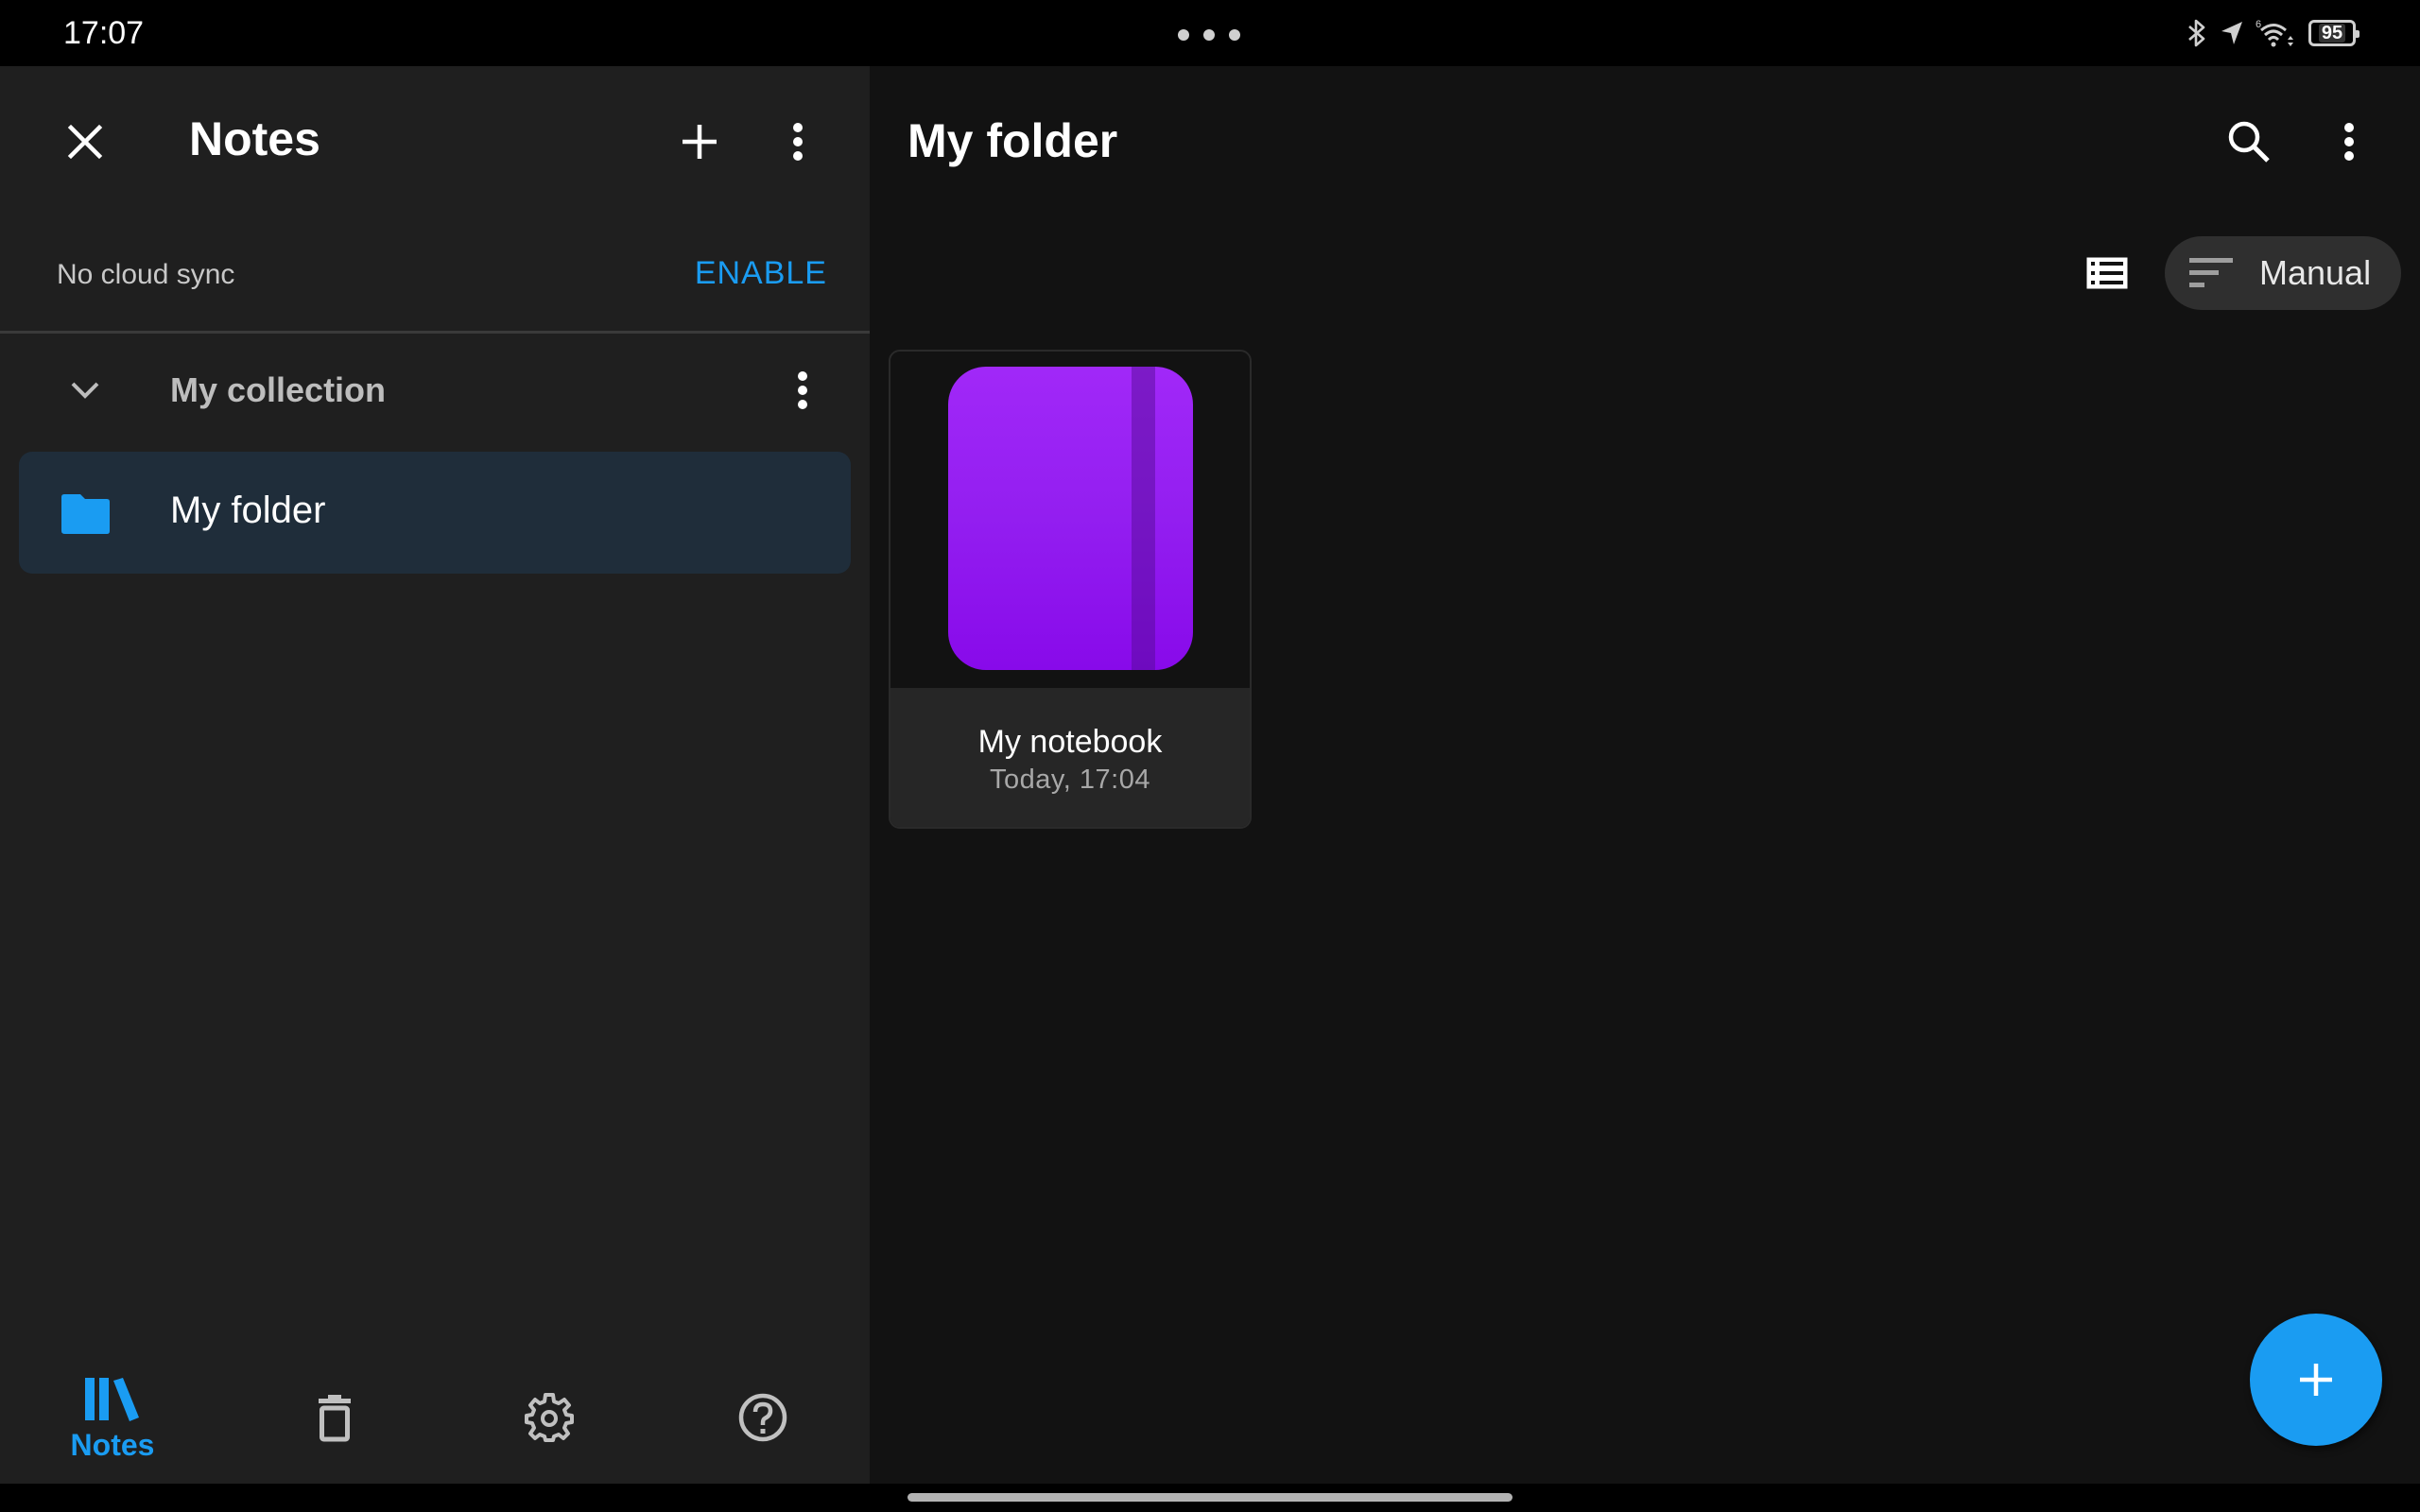 This screenshot has height=1512, width=2420. I want to click on folder-icon, so click(85, 514).